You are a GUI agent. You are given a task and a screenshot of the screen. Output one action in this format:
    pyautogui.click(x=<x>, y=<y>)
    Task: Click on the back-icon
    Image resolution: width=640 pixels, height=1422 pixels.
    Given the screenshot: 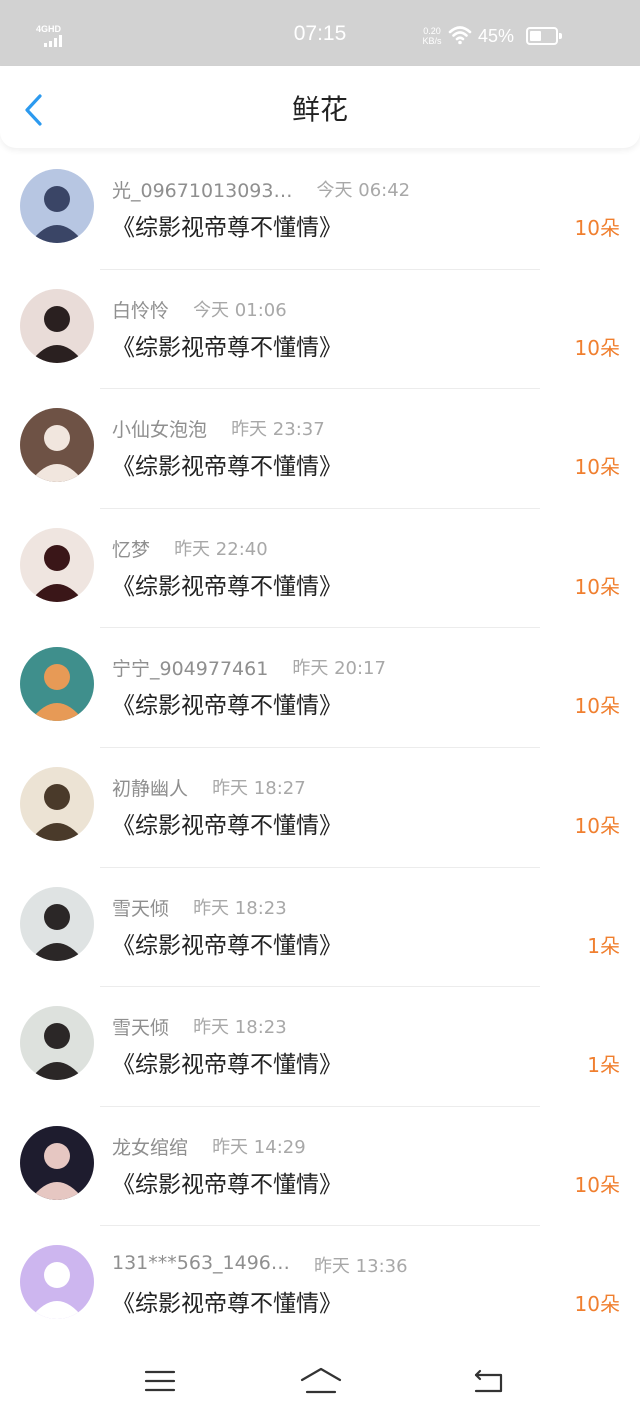 What is the action you would take?
    pyautogui.click(x=488, y=1381)
    